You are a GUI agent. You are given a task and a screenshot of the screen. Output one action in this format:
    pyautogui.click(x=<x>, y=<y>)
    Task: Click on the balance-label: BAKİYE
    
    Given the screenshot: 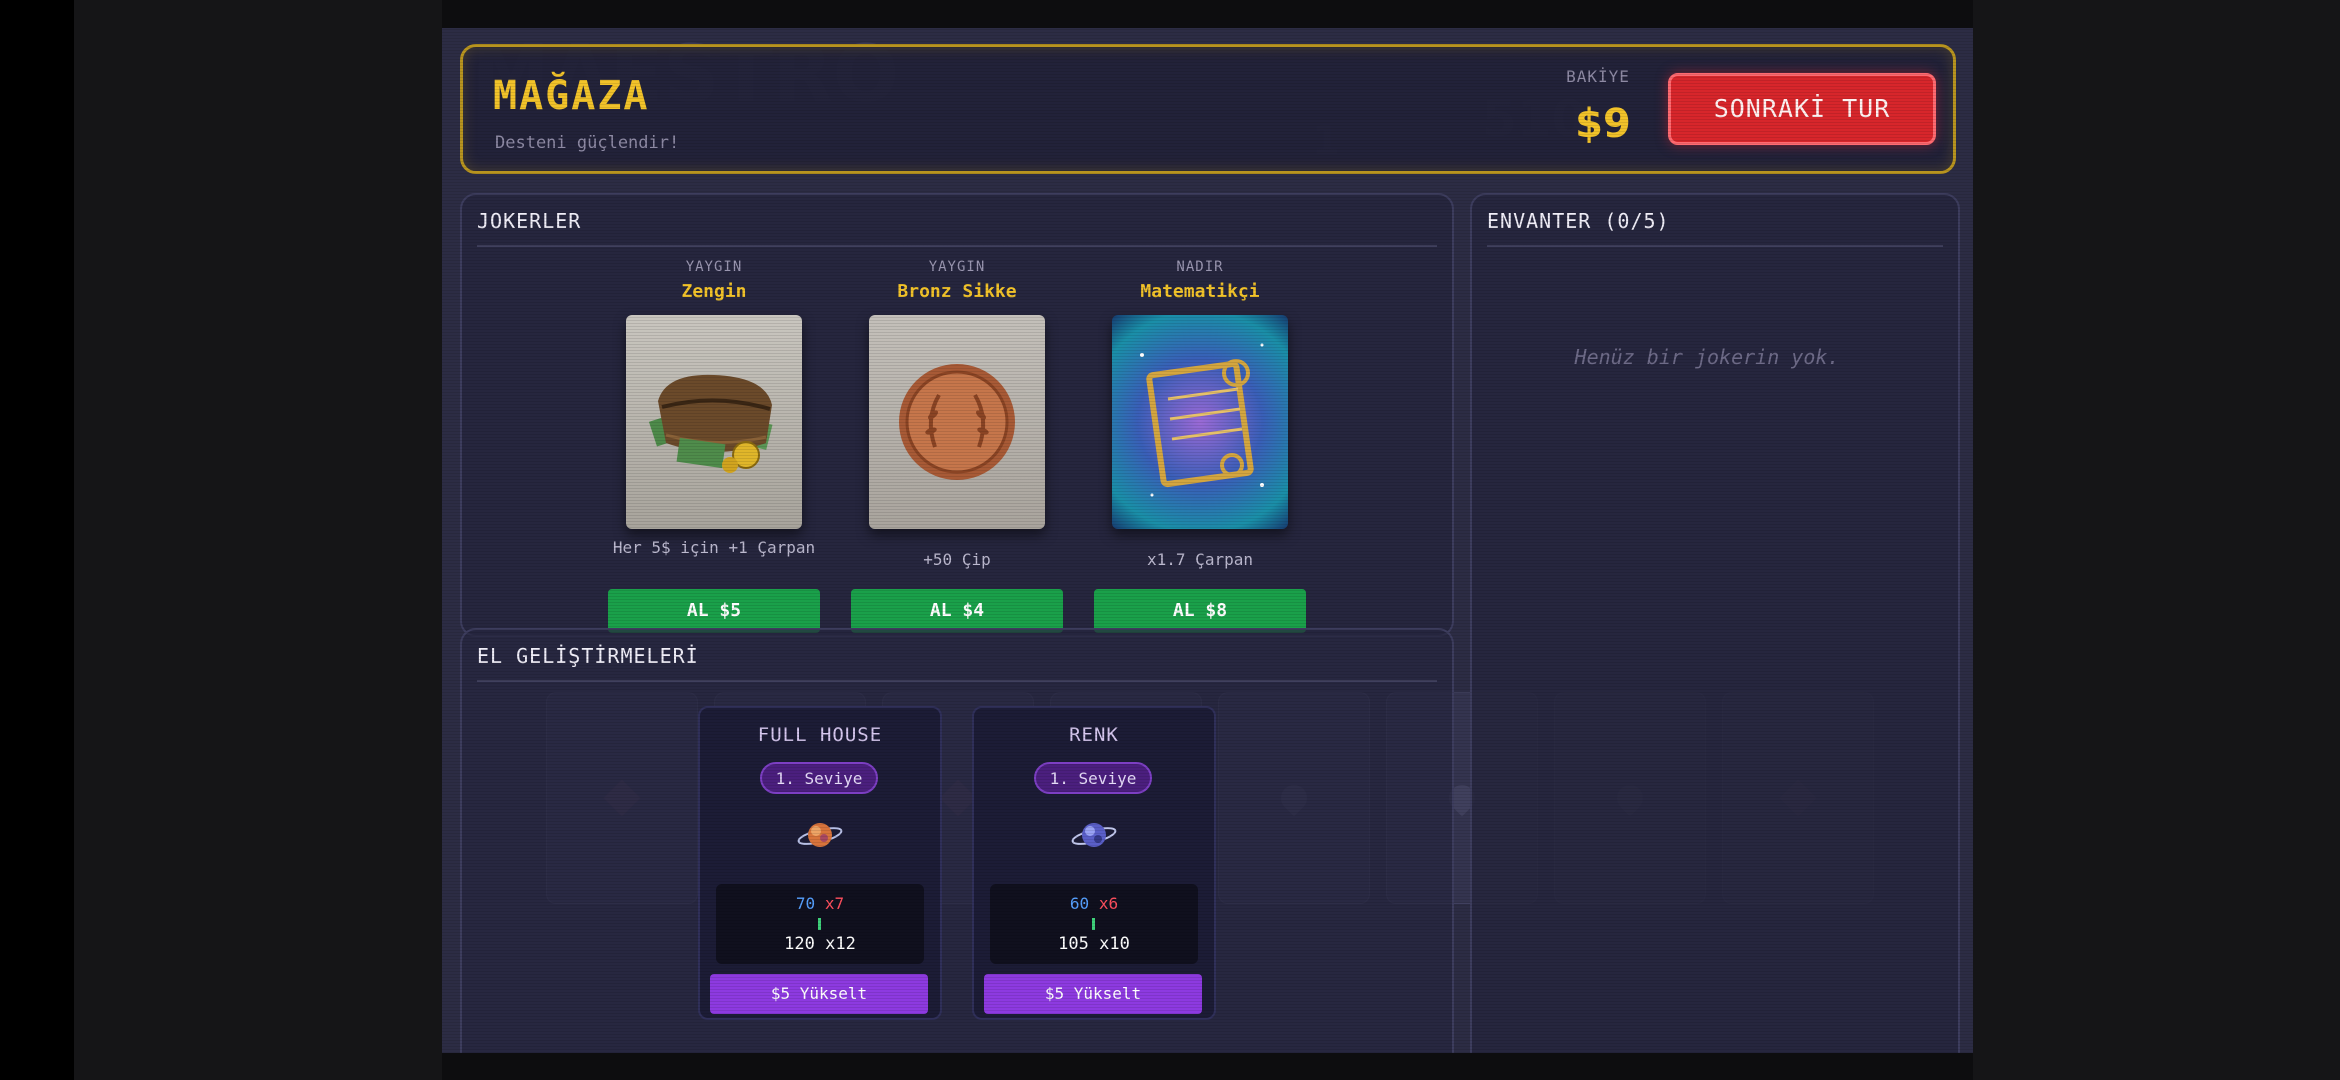 What is the action you would take?
    pyautogui.click(x=1598, y=76)
    